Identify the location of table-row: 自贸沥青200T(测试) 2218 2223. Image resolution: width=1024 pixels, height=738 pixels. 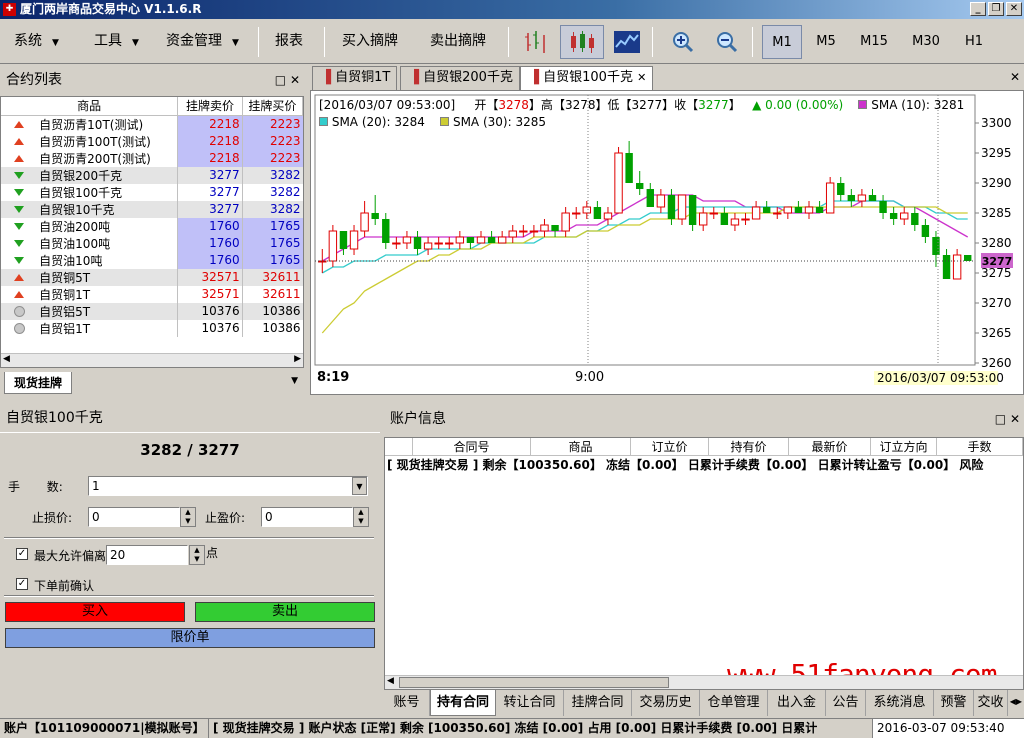
(152, 158).